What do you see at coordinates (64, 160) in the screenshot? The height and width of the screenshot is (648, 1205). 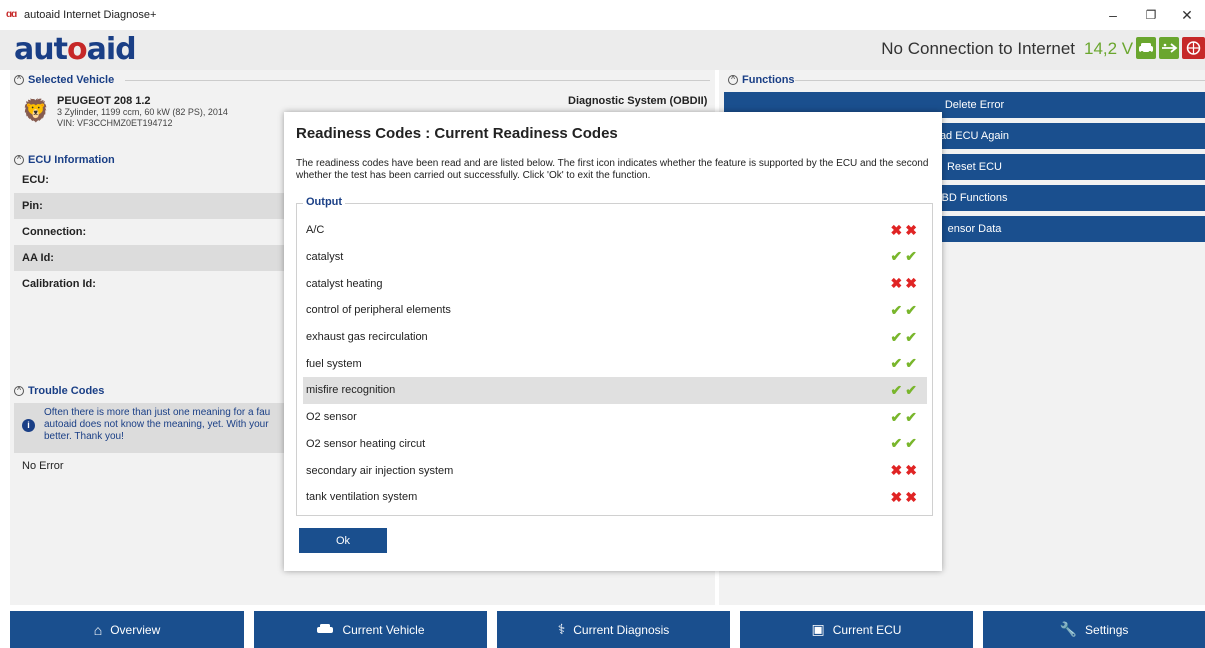 I see `ecu-info-header: ^ ECU Information` at bounding box center [64, 160].